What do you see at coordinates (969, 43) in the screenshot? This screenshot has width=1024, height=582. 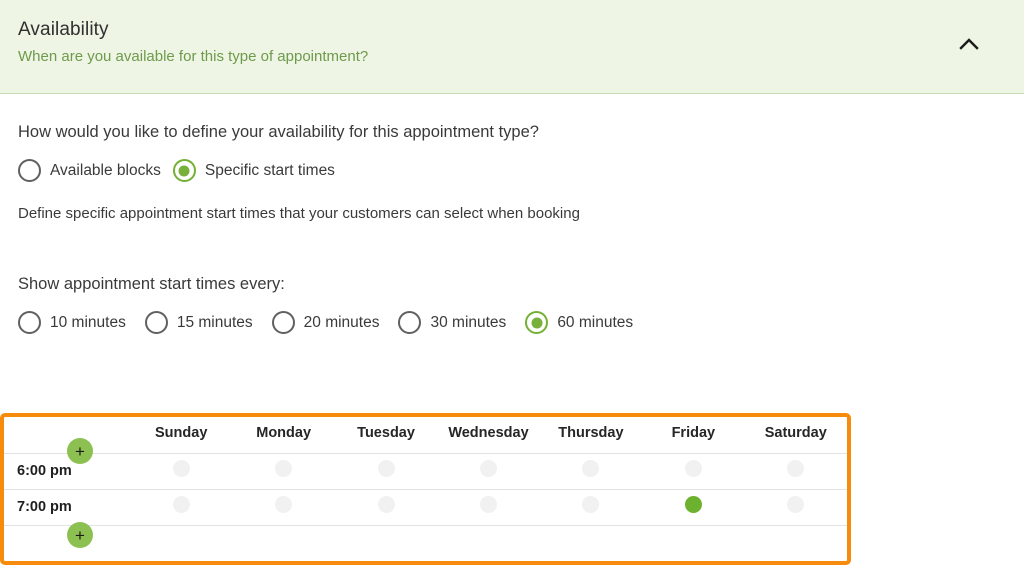 I see `chevron-up-icon` at bounding box center [969, 43].